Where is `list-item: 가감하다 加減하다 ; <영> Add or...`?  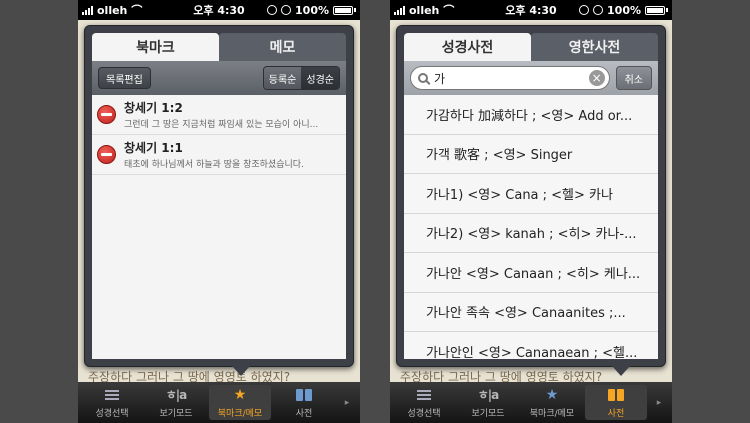 list-item: 가감하다 加減하다 ; <영> Add or... is located at coordinates (531, 115).